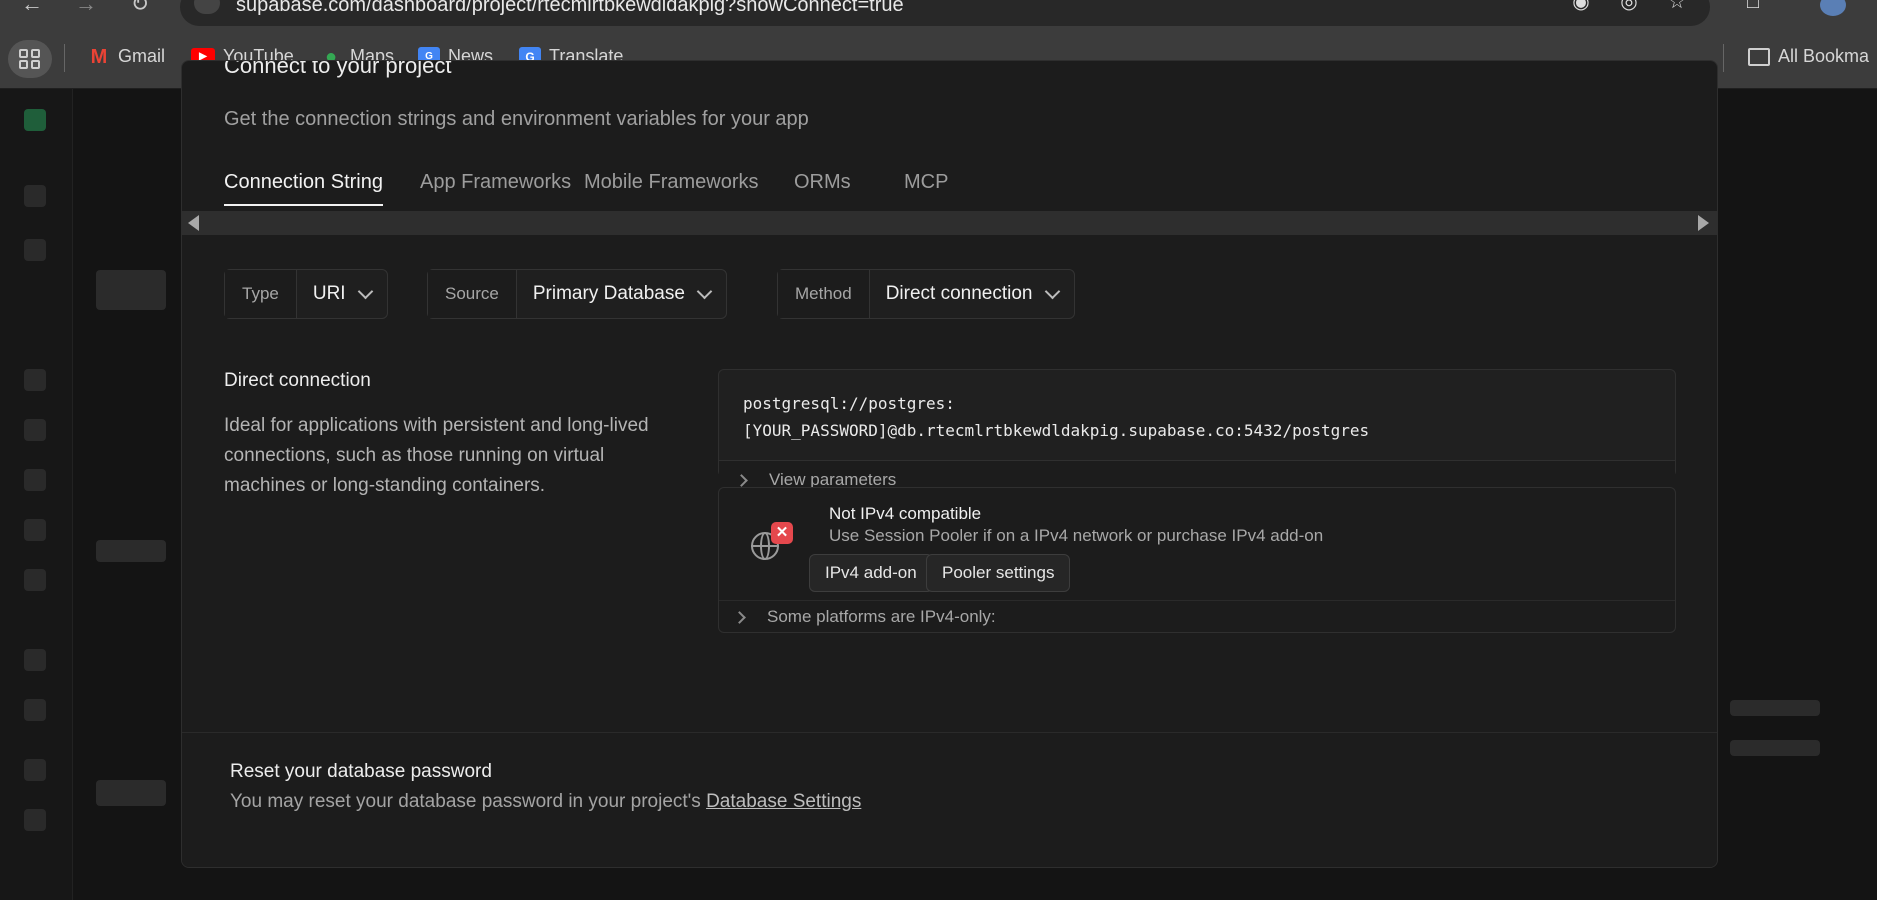 This screenshot has height=900, width=1877. Describe the element at coordinates (822, 187) in the screenshot. I see `tab-orms: ORMs` at that location.